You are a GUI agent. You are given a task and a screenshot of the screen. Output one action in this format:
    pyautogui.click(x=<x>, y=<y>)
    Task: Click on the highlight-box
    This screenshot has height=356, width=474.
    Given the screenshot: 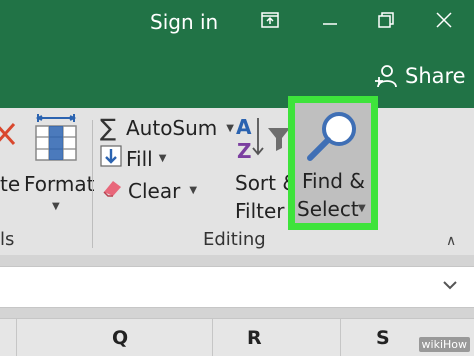 What is the action you would take?
    pyautogui.click(x=333, y=163)
    